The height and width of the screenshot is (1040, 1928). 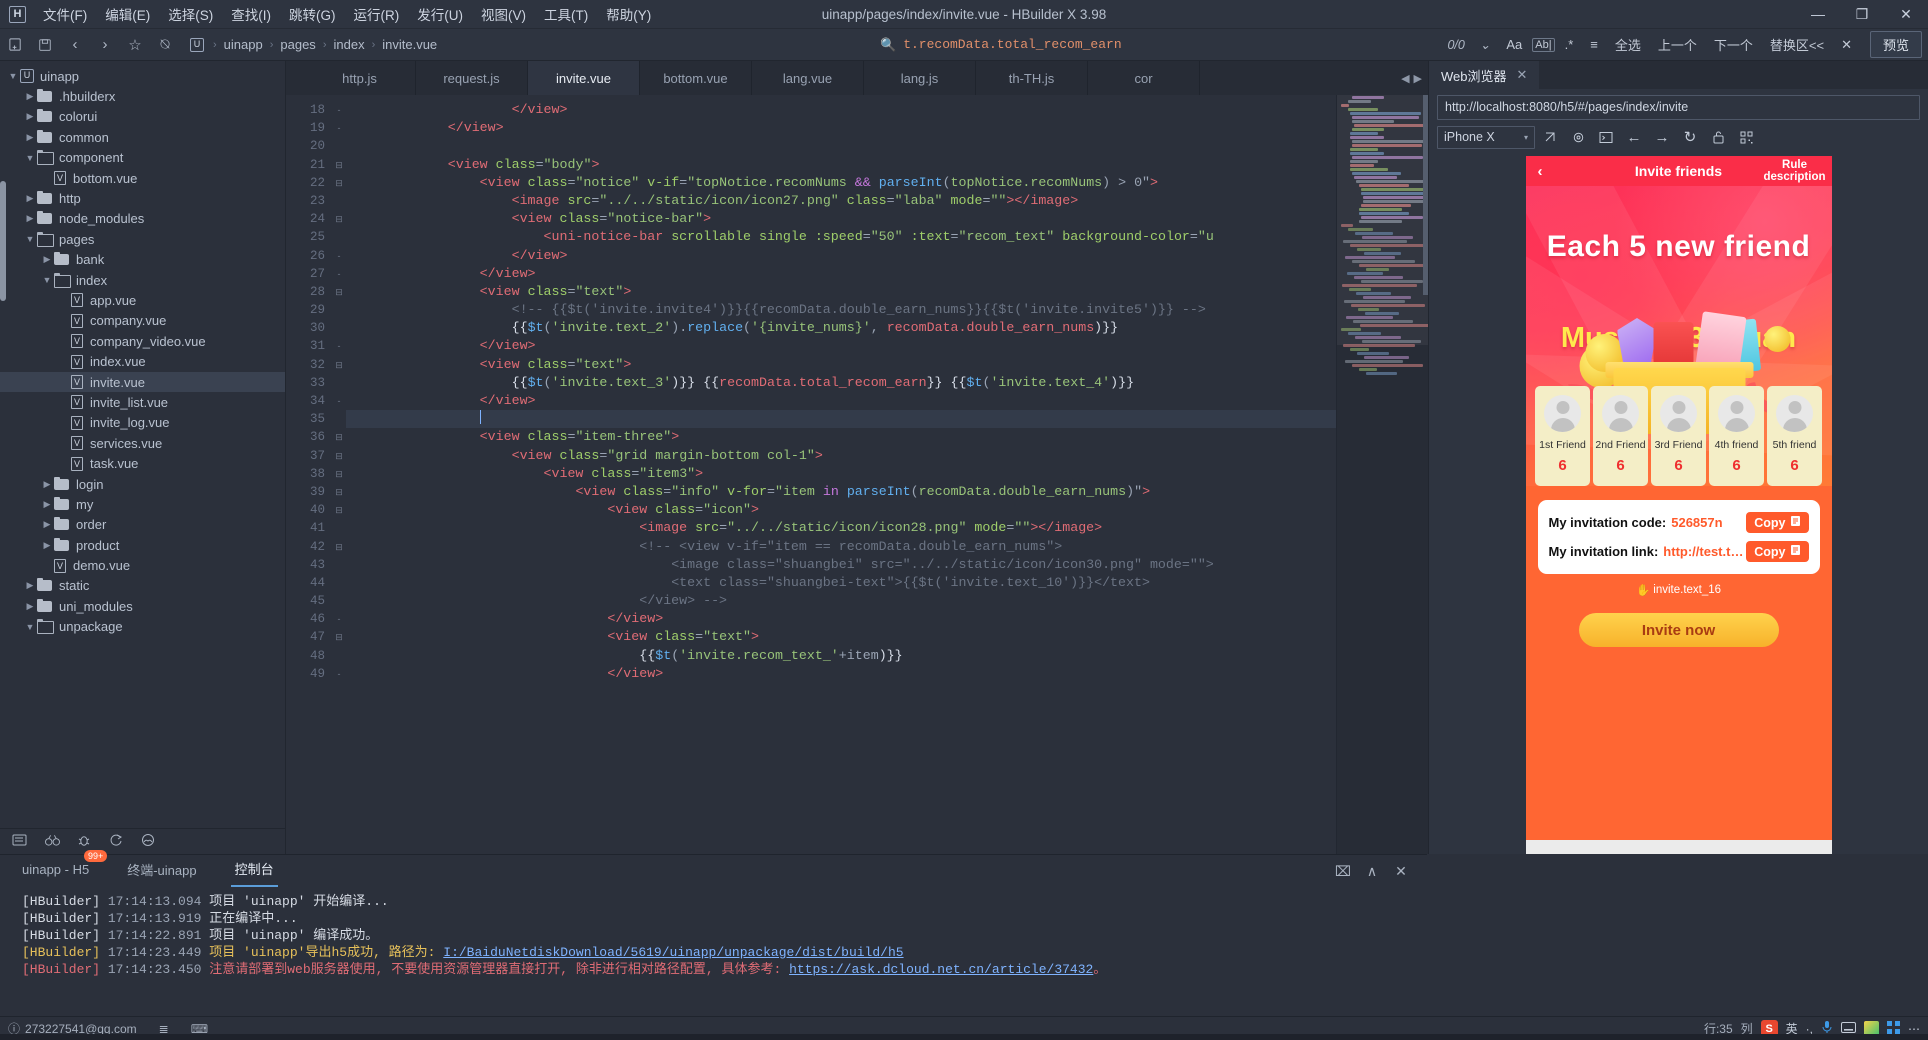 What do you see at coordinates (841, 656) in the screenshot?
I see `code-line: {{$t('invite.recom_text_'+item)}}` at bounding box center [841, 656].